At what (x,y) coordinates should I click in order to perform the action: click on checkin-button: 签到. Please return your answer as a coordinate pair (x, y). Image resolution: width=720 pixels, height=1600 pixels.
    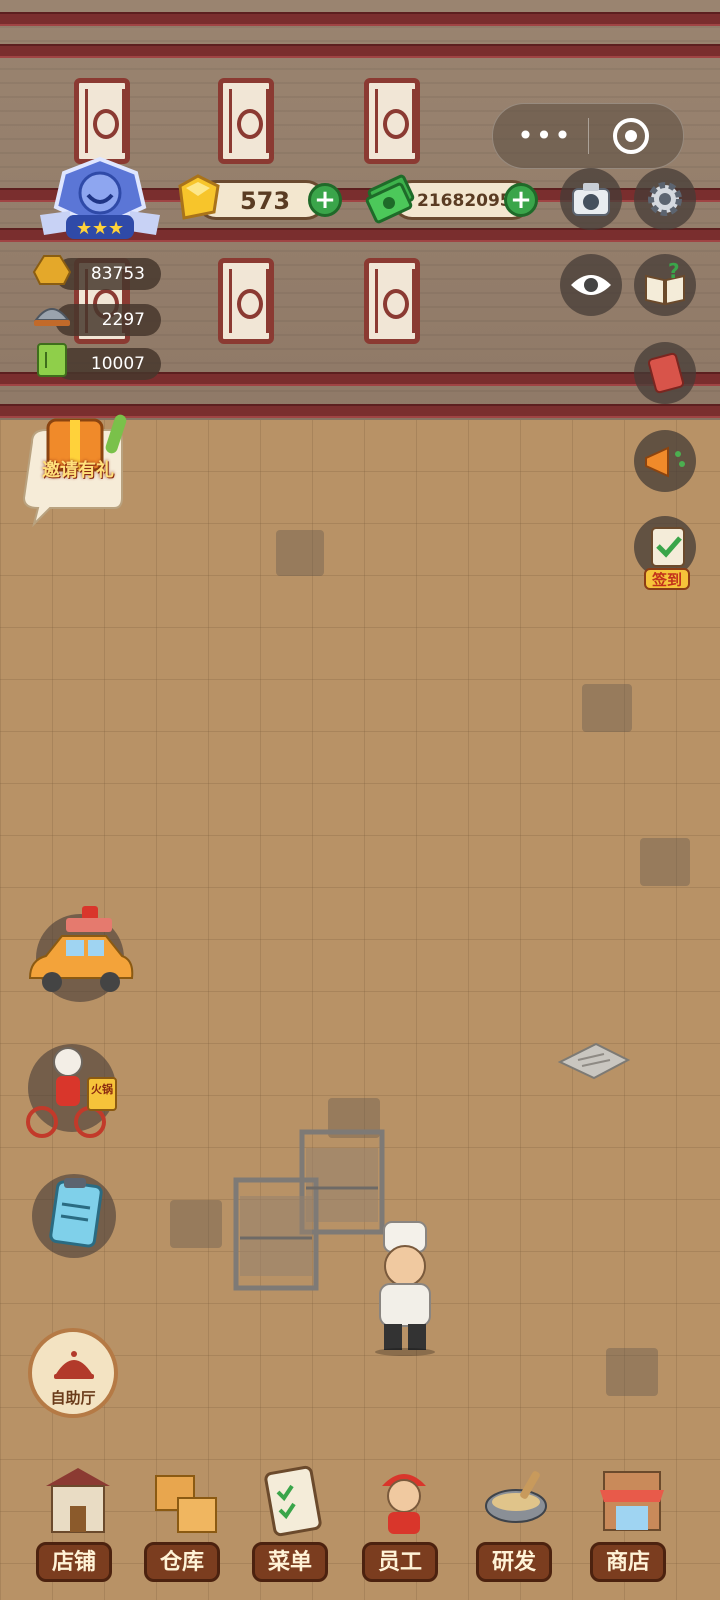
    Looking at the image, I should click on (670, 554).